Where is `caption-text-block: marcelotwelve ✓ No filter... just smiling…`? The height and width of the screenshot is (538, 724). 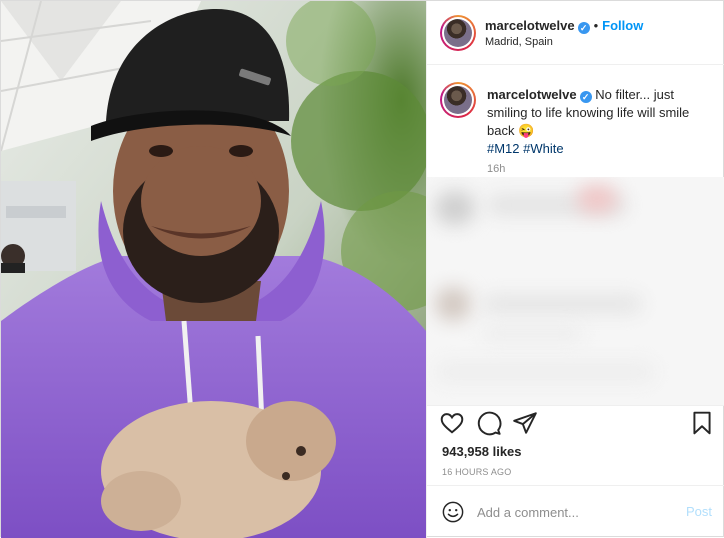 caption-text-block: marcelotwelve ✓ No filter... just smiling… is located at coordinates (599, 122).